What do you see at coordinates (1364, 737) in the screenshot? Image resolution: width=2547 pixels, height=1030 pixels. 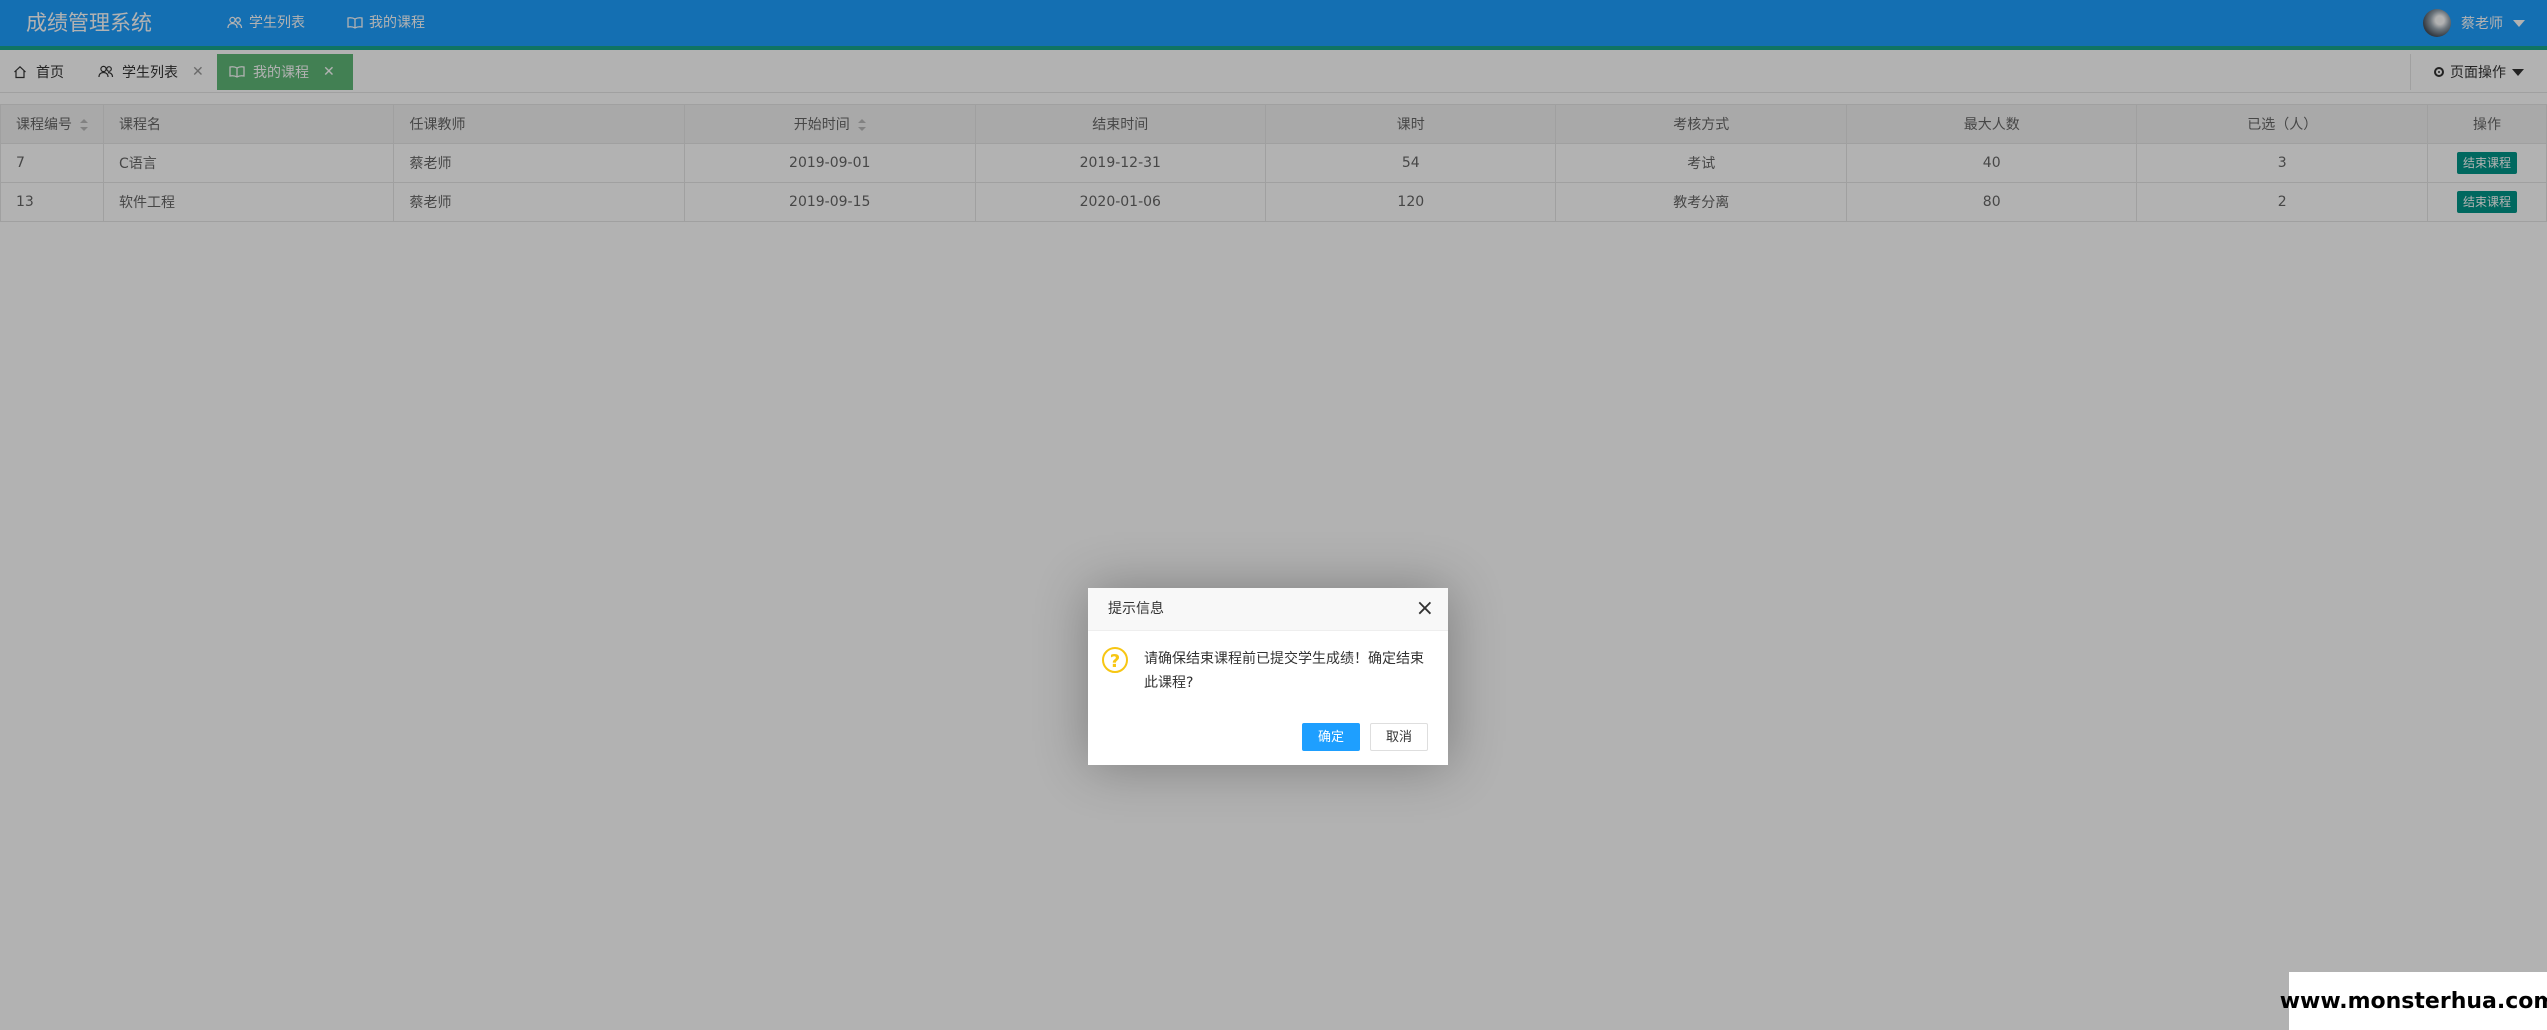 I see `dialog-buttons: 确定 取消` at bounding box center [1364, 737].